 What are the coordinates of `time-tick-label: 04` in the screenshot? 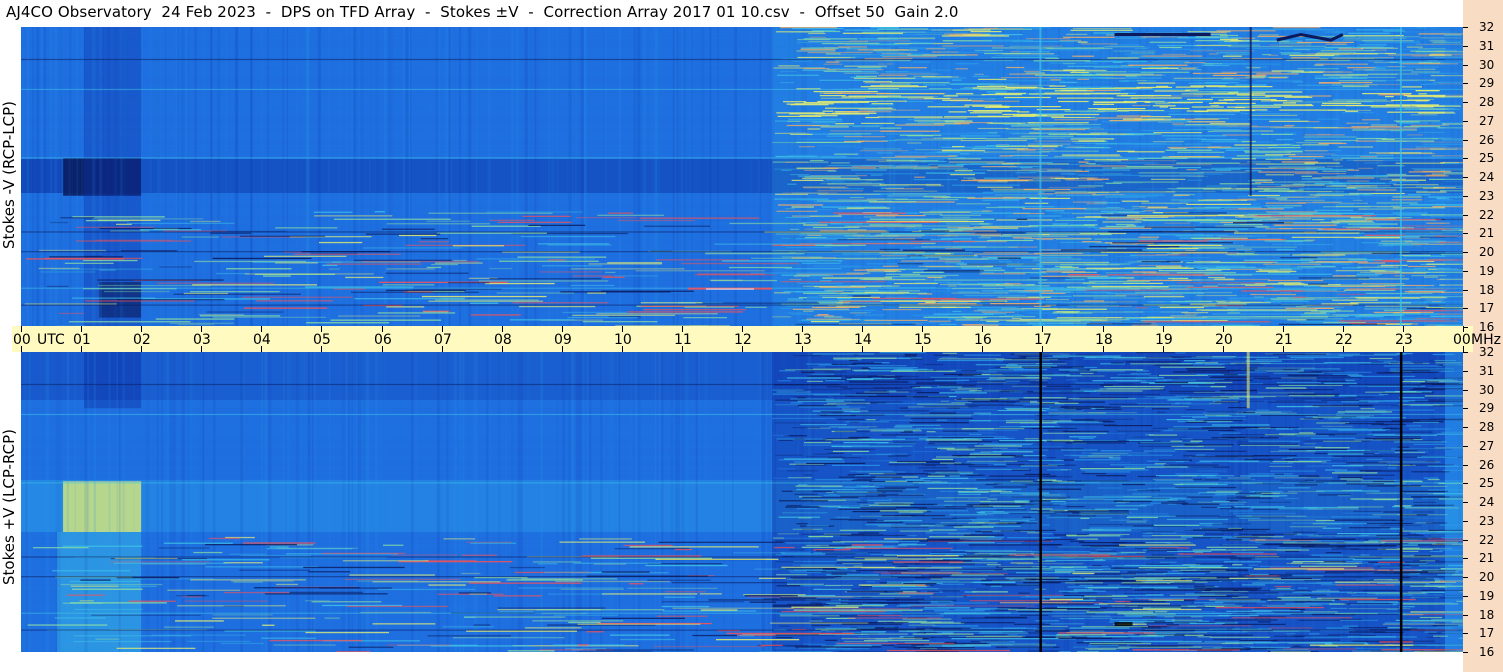 It's located at (262, 340).